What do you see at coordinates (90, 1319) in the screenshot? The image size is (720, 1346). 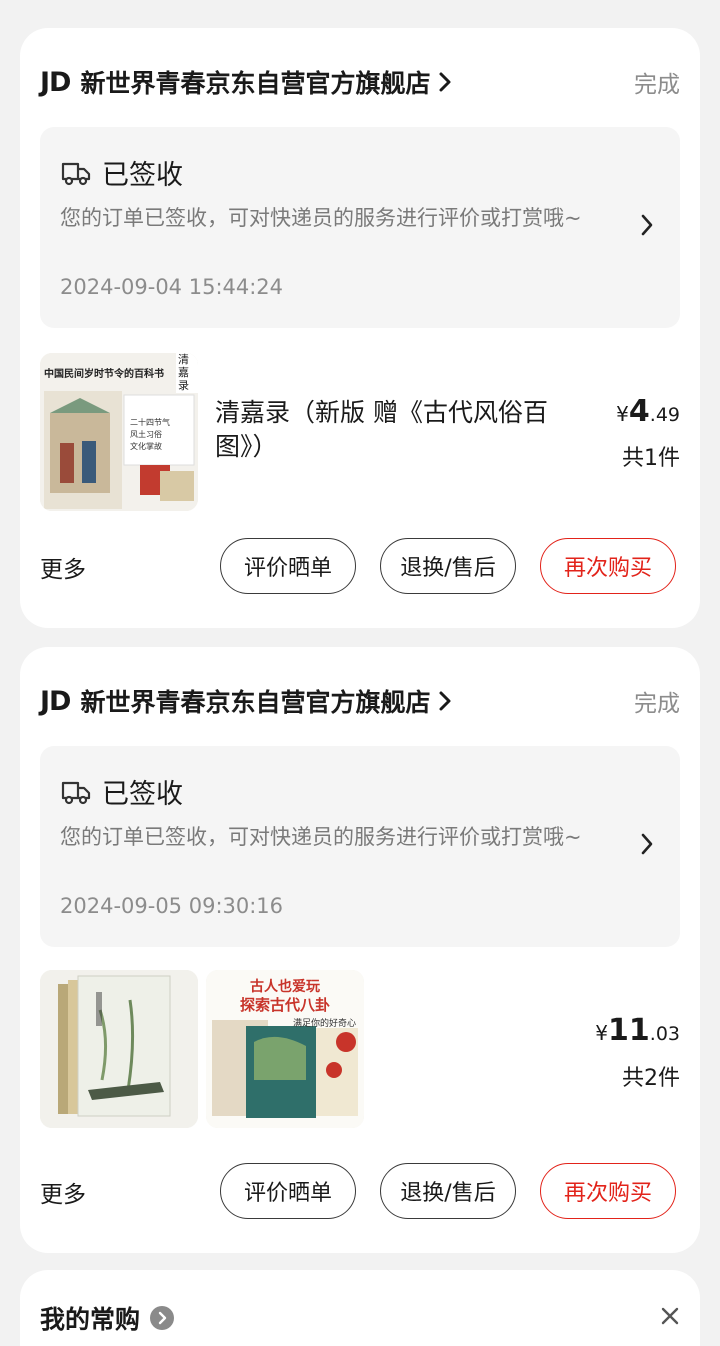 I see `frequent-purchases-label: 我的常购` at bounding box center [90, 1319].